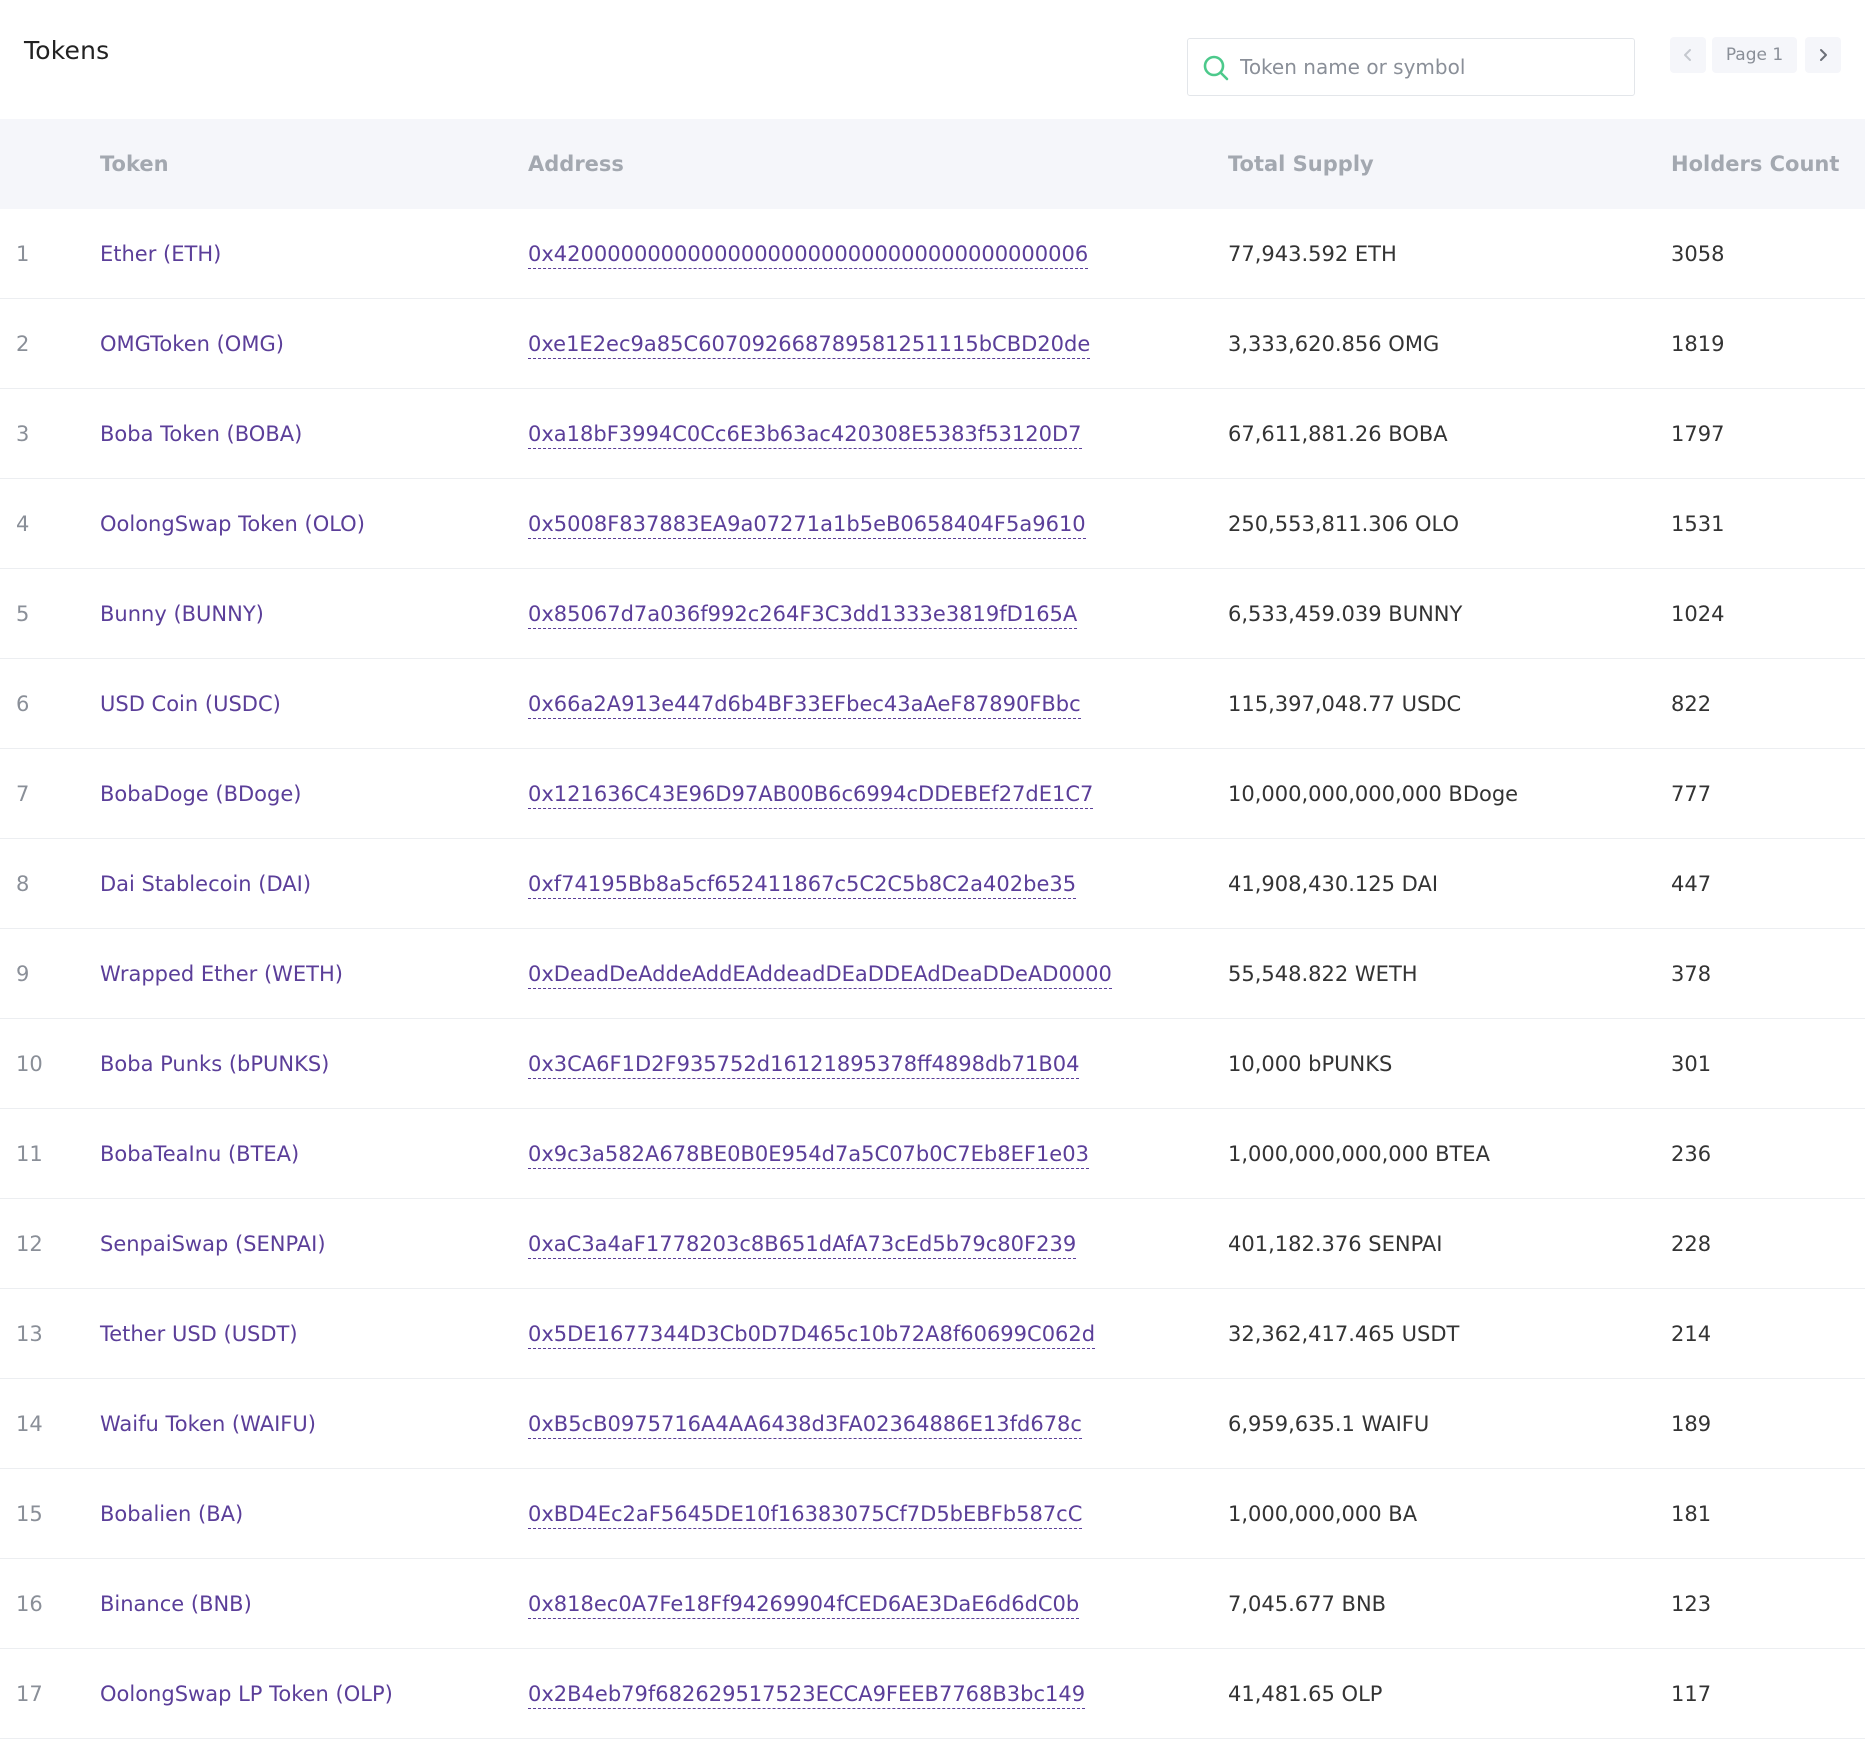 The image size is (1865, 1739). Describe the element at coordinates (232, 524) in the screenshot. I see `token-name-link: OolongSwap Token (OLO)` at that location.